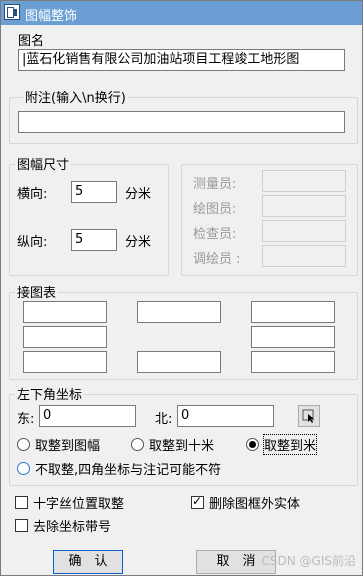  Describe the element at coordinates (179, 362) in the screenshot. I see `adjacent-s-input` at that location.